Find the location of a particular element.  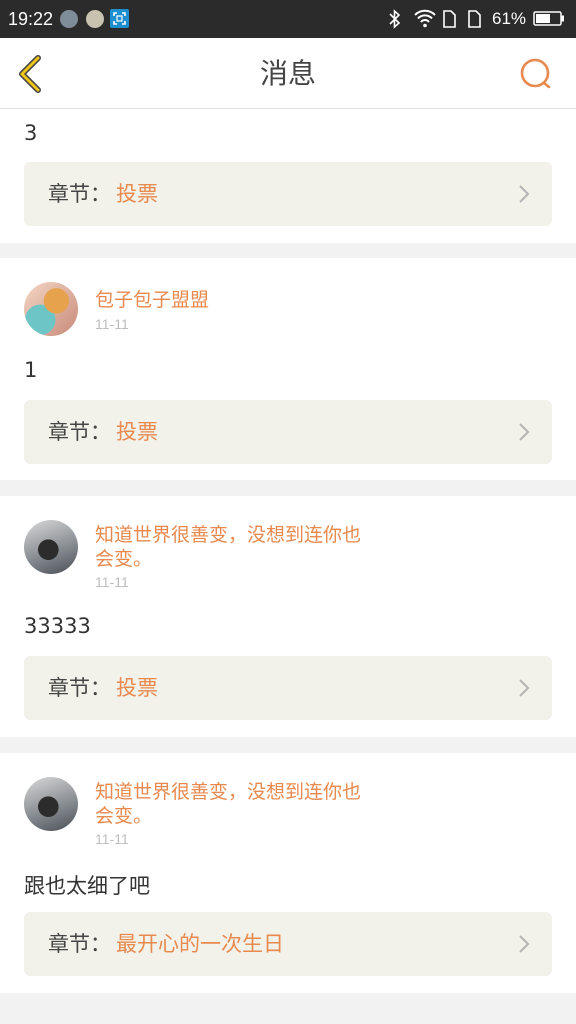

message-card: 3 章节： 投票 is located at coordinates (288, 176).